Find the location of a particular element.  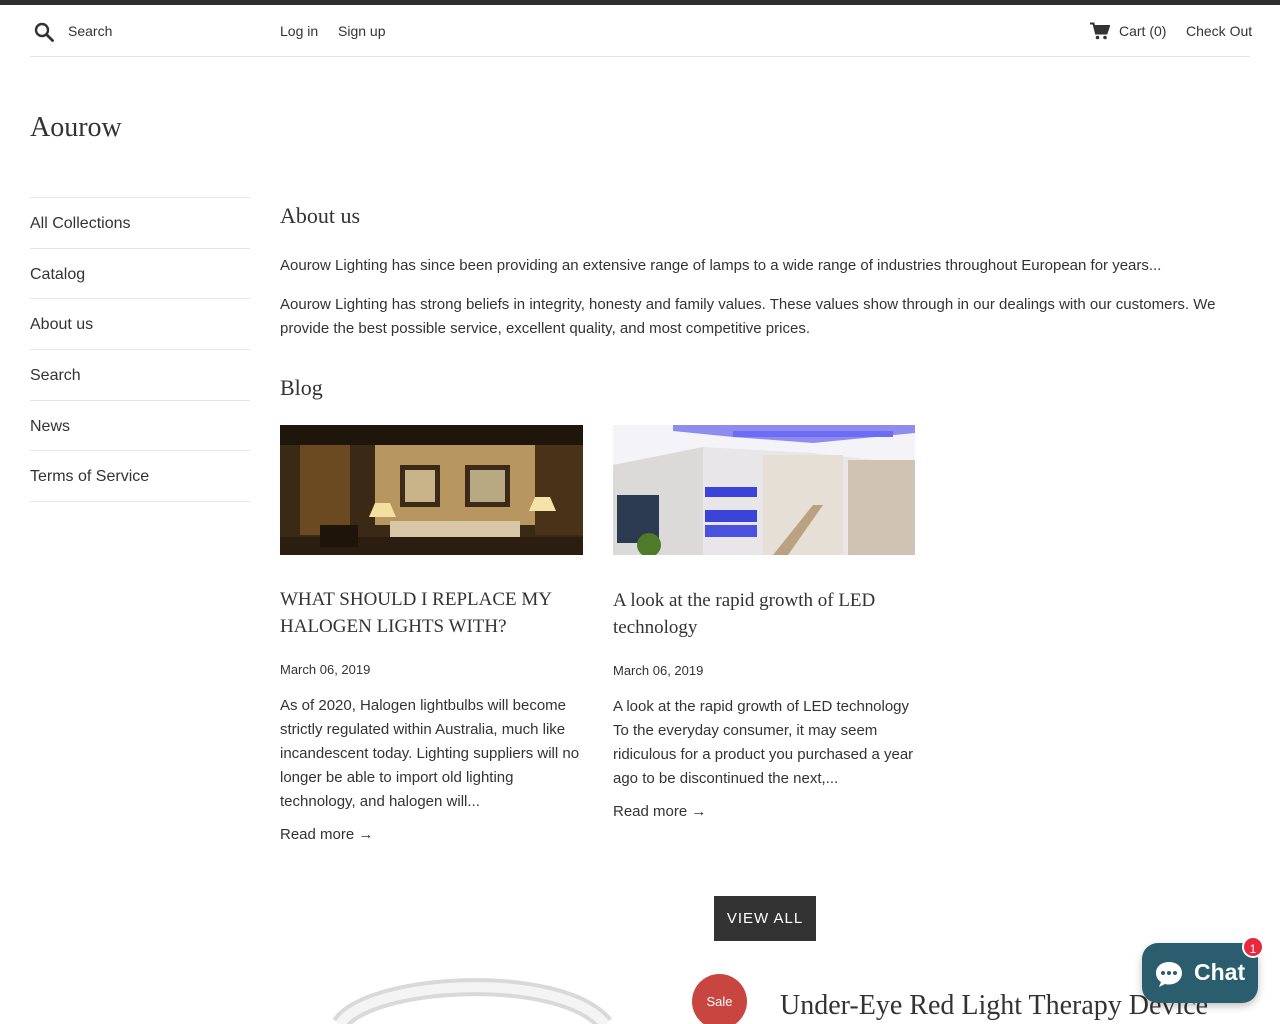

cart-link: Cart (0) is located at coordinates (1142, 31).